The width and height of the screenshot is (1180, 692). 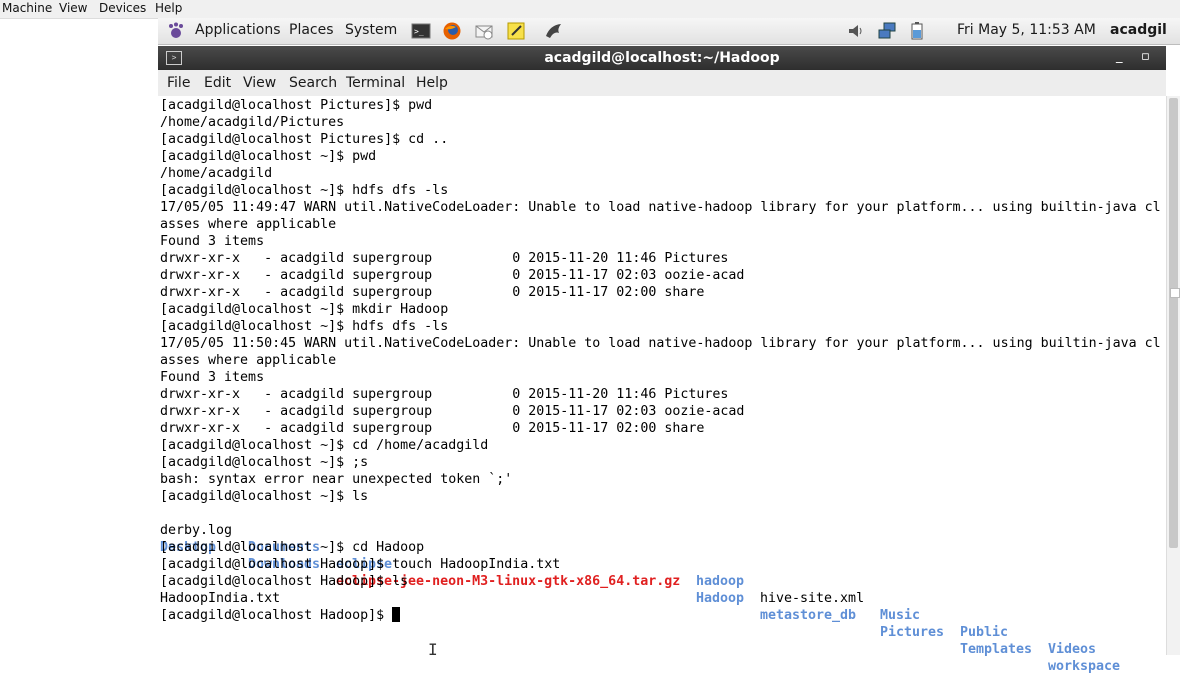 I want to click on host-menubar: Machine View Devices Help, so click(x=590, y=9).